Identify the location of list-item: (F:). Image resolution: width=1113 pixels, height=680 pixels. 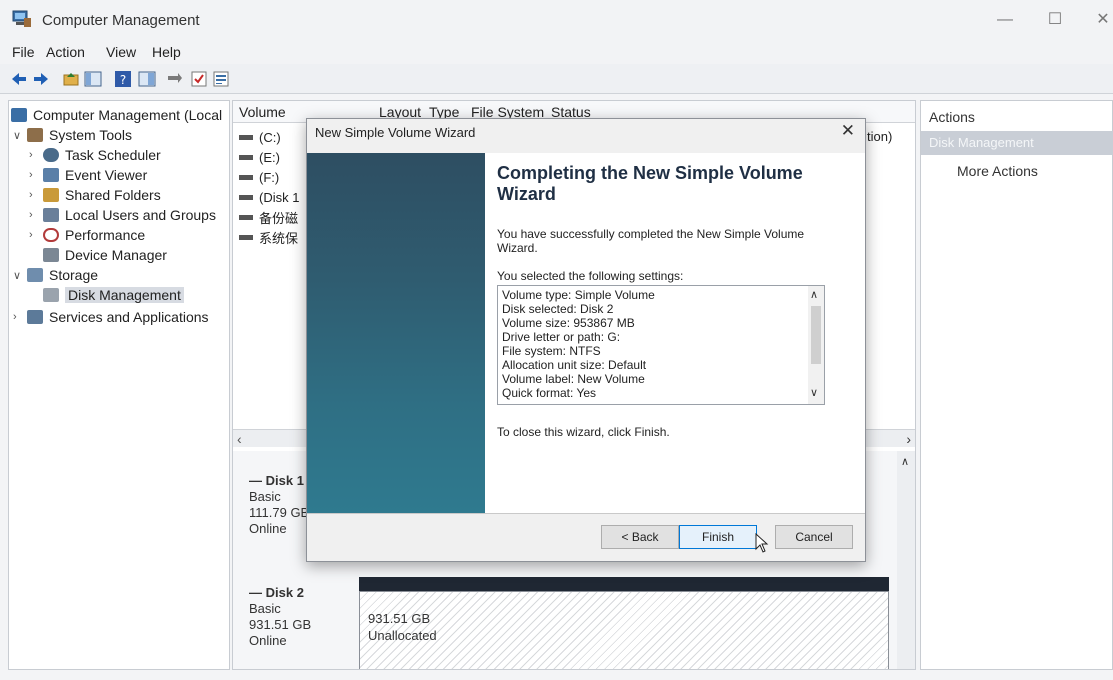
(259, 177).